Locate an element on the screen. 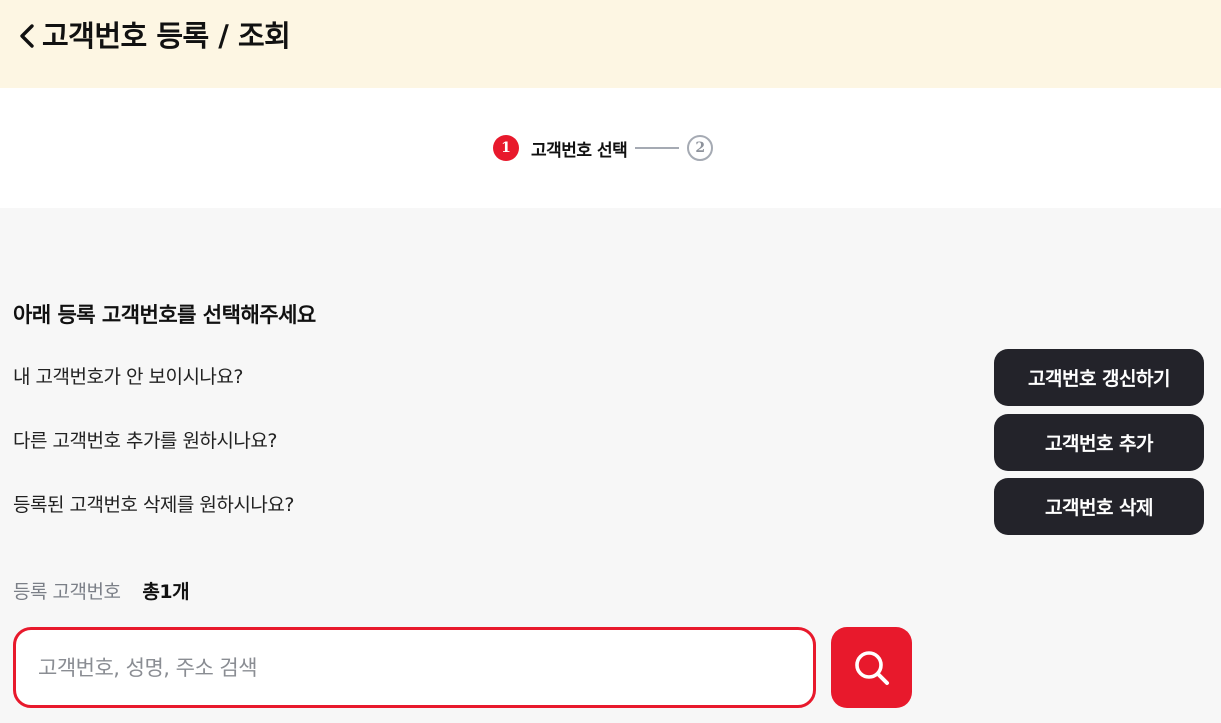 The image size is (1221, 723). registered-label: 등록 고객번호 is located at coordinates (67, 592).